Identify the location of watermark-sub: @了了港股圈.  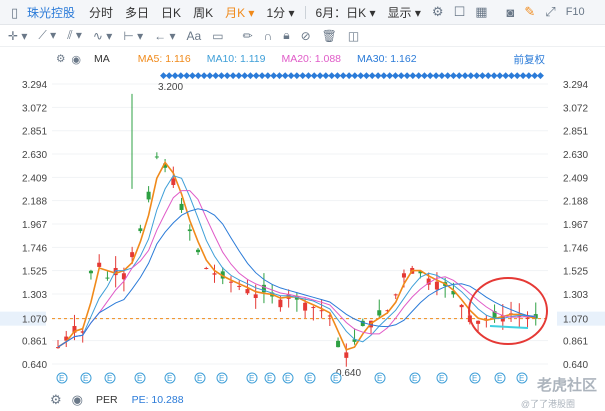
(547, 404).